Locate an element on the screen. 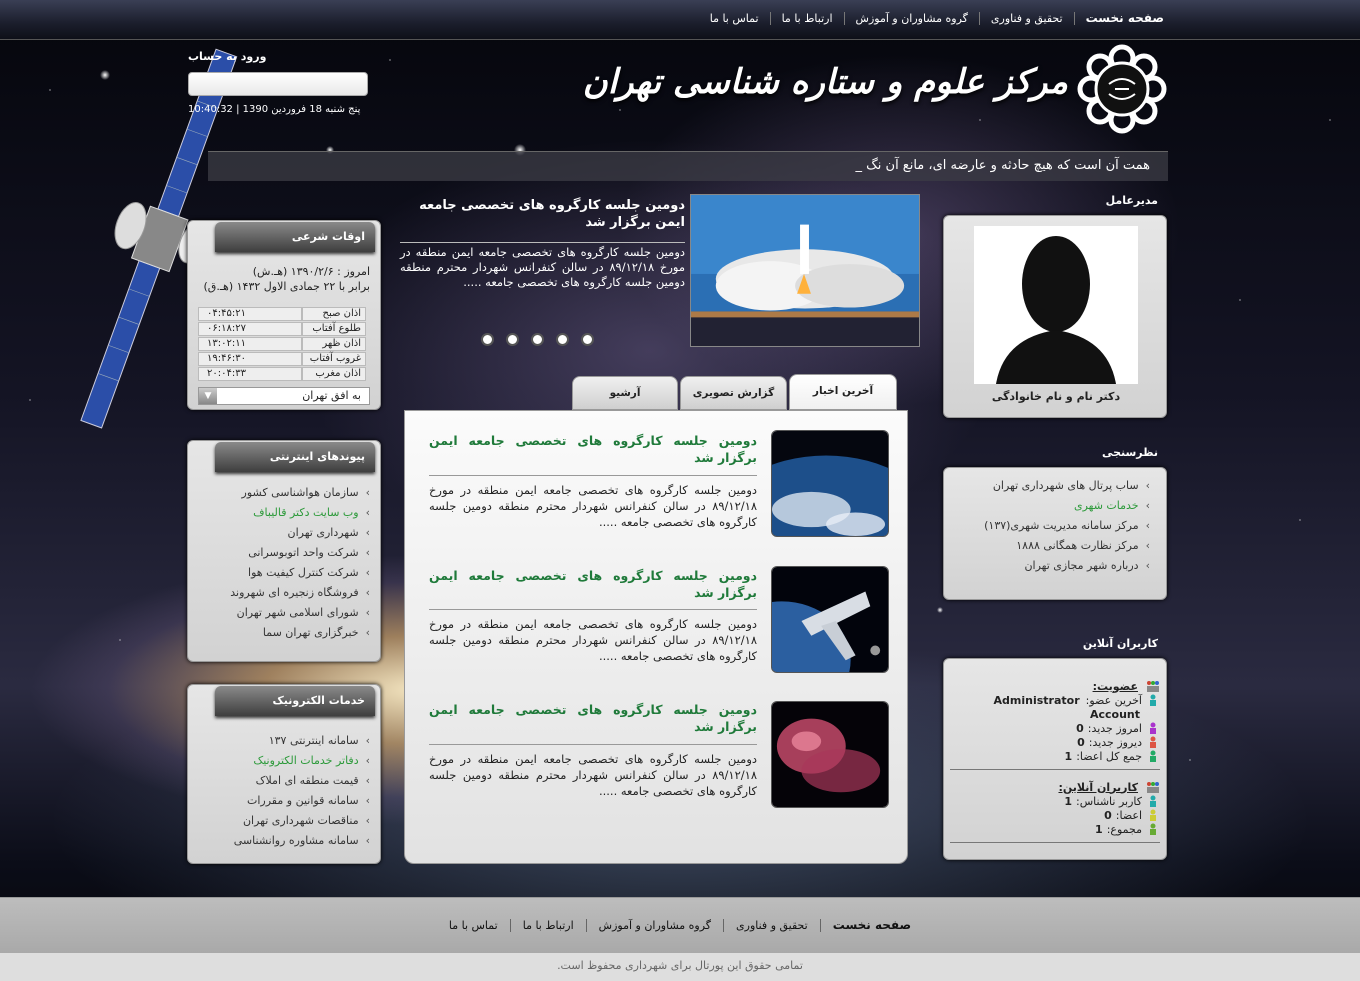  membership-title: عضویت: is located at coordinates (1115, 686).